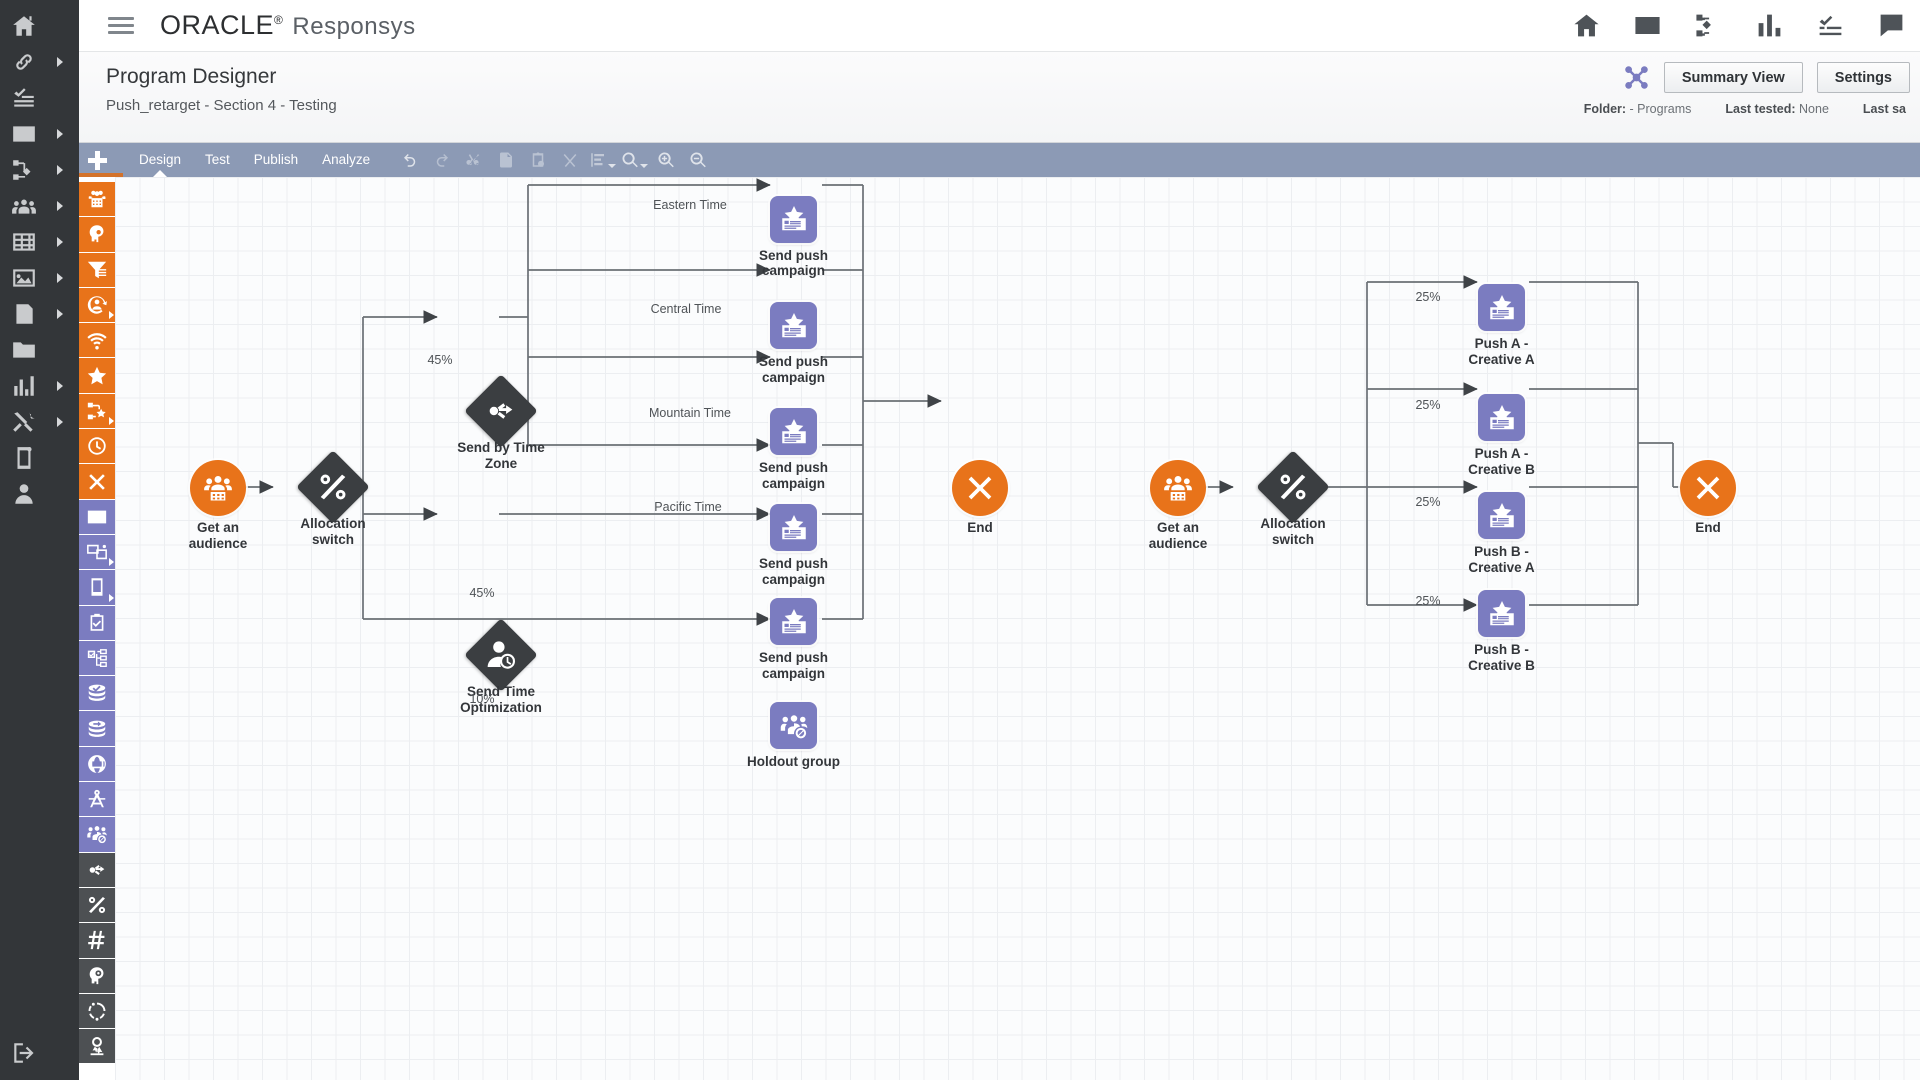 This screenshot has width=1920, height=1080. What do you see at coordinates (39, 26) in the screenshot?
I see `rail-item-home-icon` at bounding box center [39, 26].